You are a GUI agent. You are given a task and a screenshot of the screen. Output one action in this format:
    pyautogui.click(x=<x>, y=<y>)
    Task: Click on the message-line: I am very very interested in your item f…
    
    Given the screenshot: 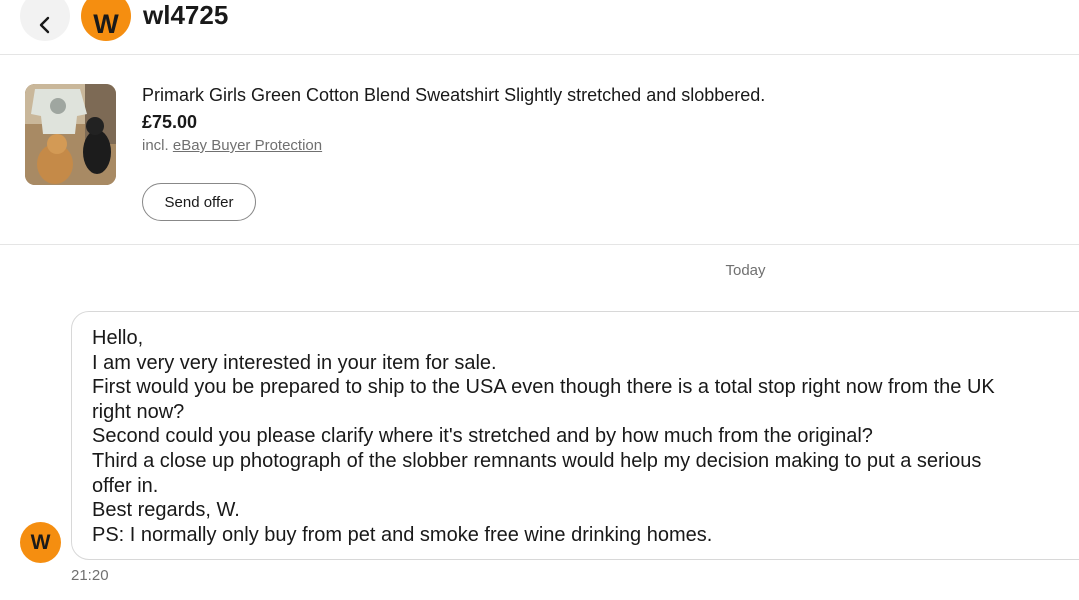 What is the action you would take?
    pyautogui.click(x=294, y=362)
    